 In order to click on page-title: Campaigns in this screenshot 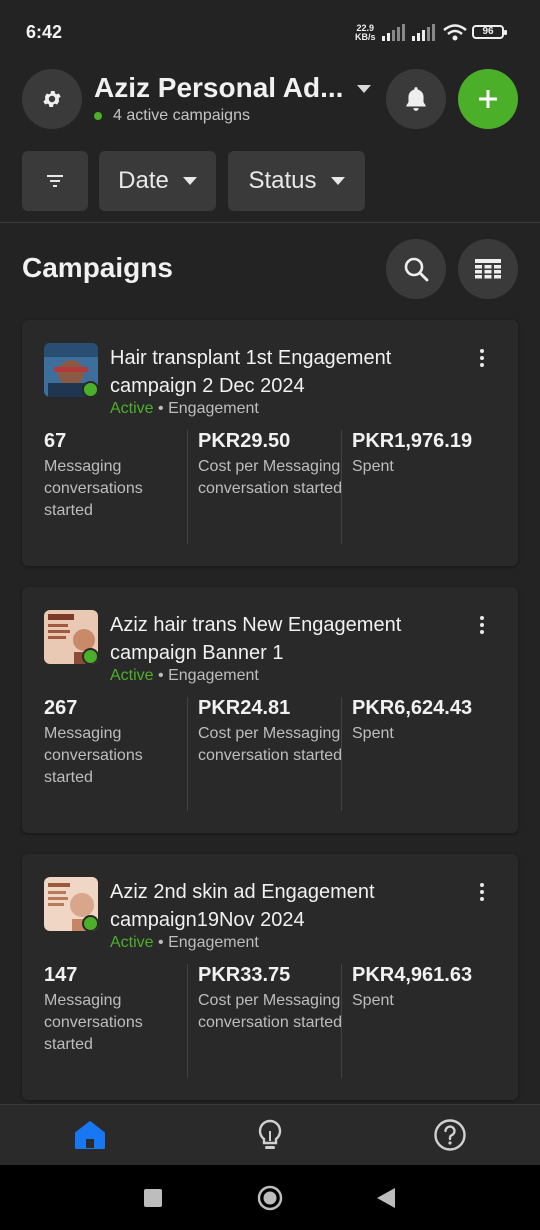, I will do `click(97, 267)`.